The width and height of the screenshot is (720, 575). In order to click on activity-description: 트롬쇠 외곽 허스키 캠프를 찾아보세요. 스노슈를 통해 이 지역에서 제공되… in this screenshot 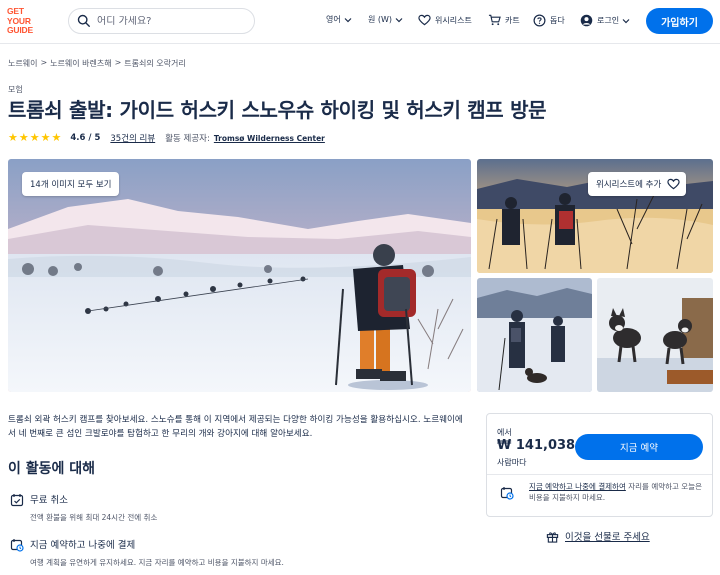, I will do `click(235, 427)`.